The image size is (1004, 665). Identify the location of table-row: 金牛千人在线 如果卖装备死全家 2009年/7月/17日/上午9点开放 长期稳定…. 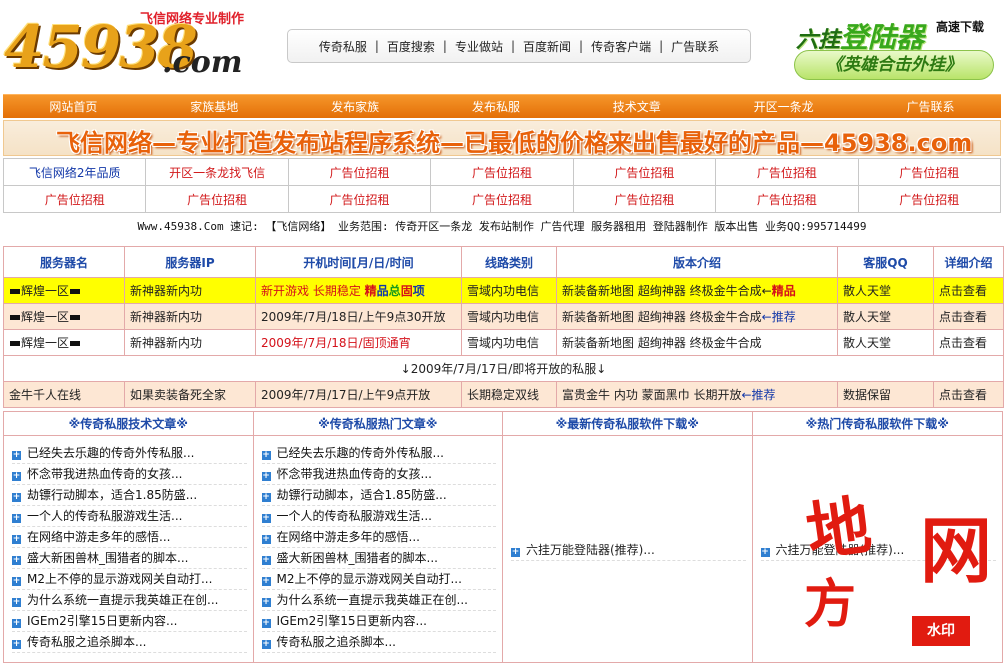
(503, 394).